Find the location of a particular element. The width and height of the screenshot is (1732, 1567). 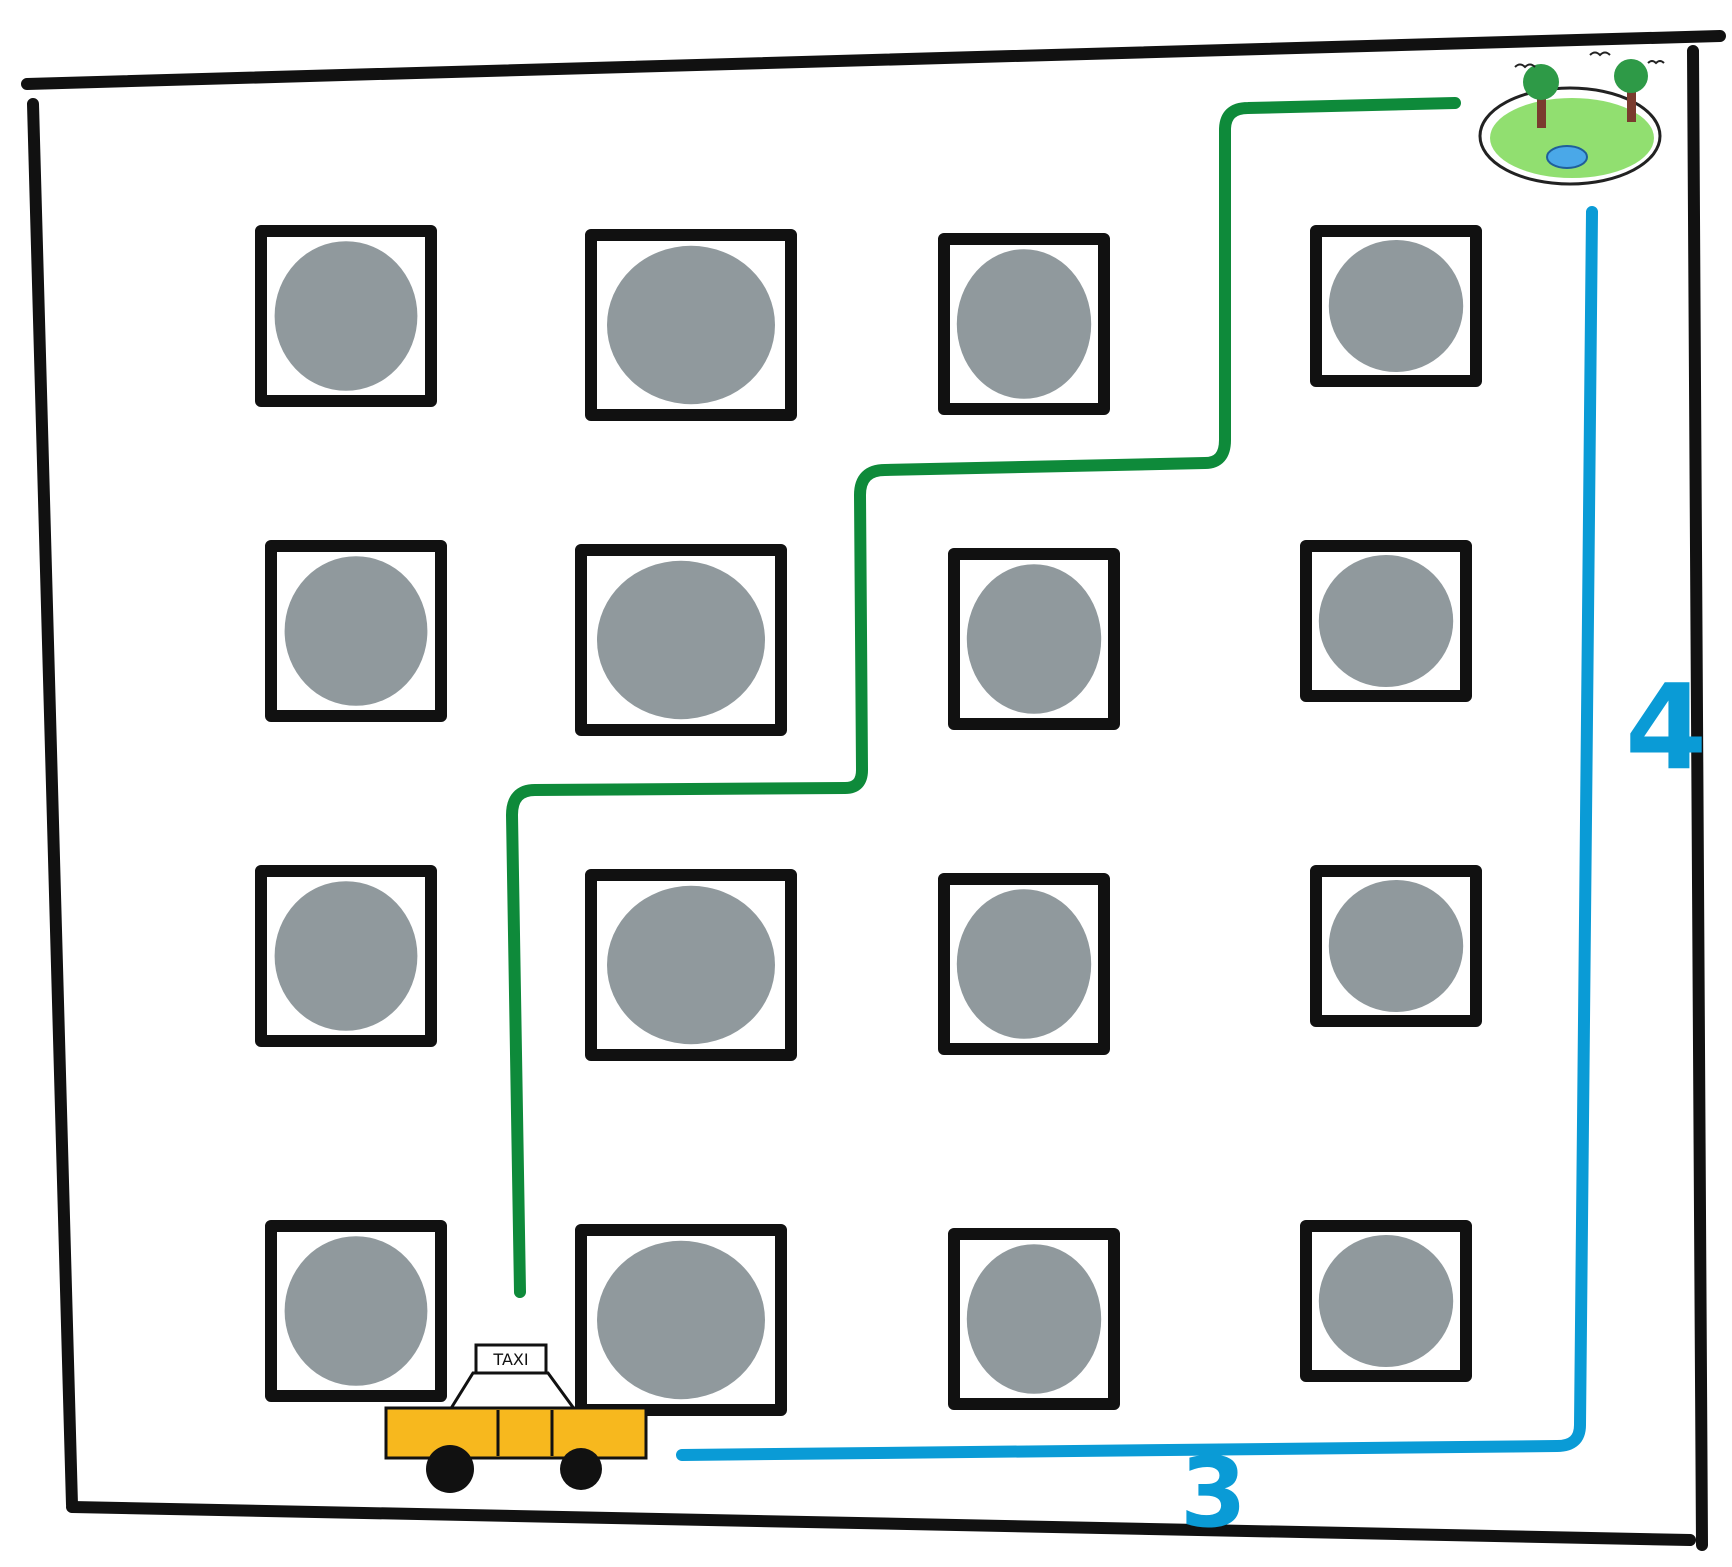

taxi-sign: TAXI is located at coordinates (510, 1359).